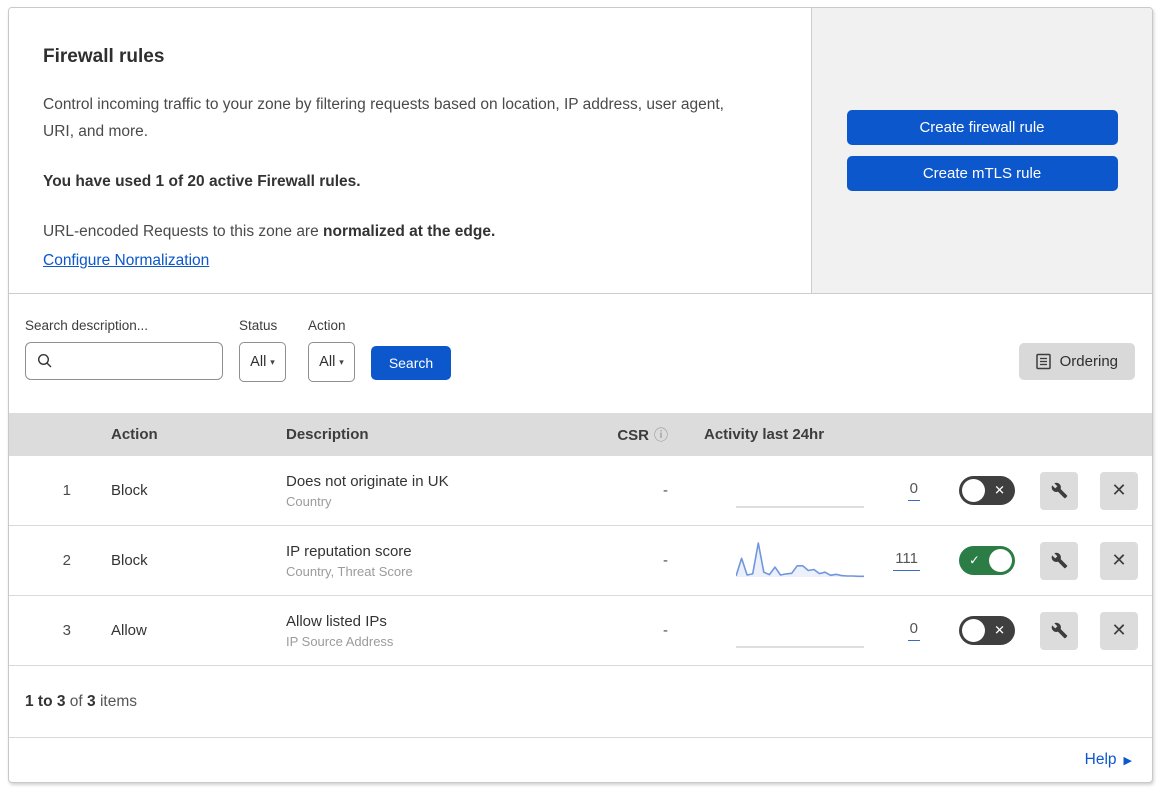 This screenshot has height=791, width=1161. I want to click on items-range: 1 to 3, so click(45, 701).